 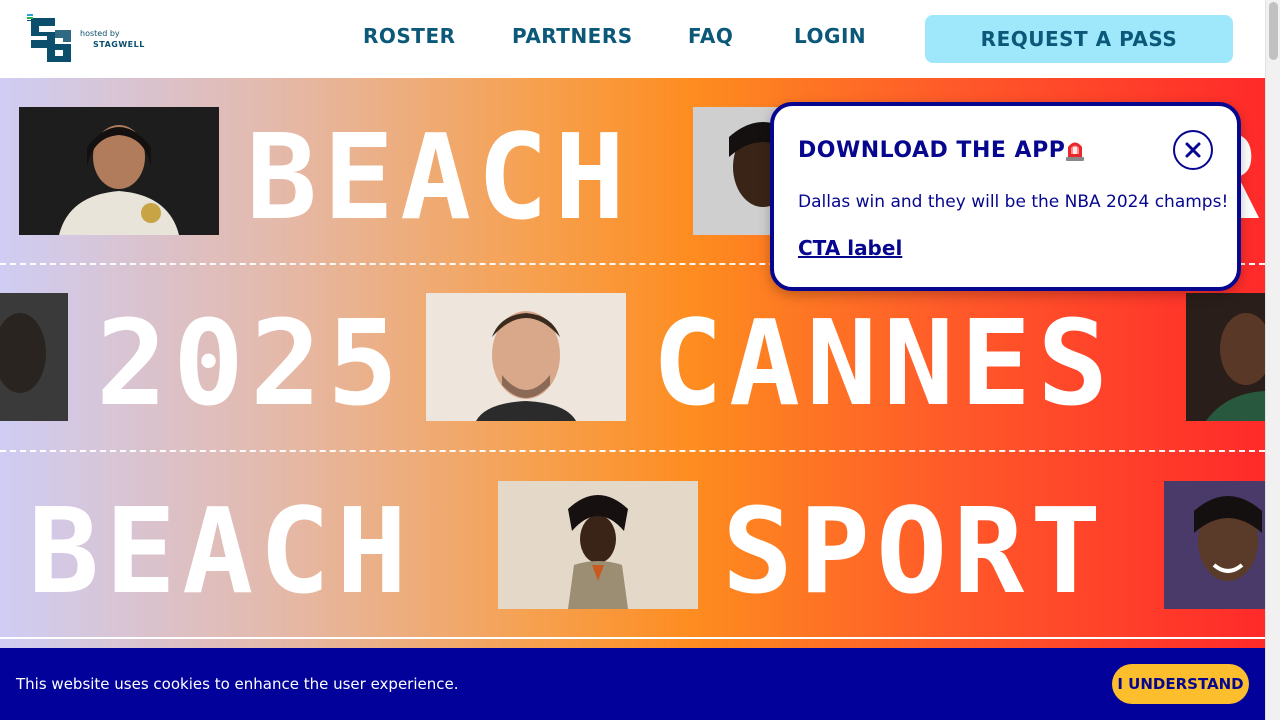 What do you see at coordinates (30, 17) in the screenshot?
I see `stagwell-icon` at bounding box center [30, 17].